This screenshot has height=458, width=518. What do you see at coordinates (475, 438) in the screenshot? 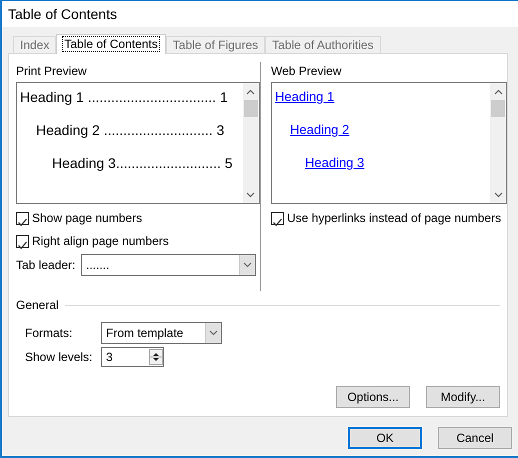
I see `dialog-button: Cancel` at bounding box center [475, 438].